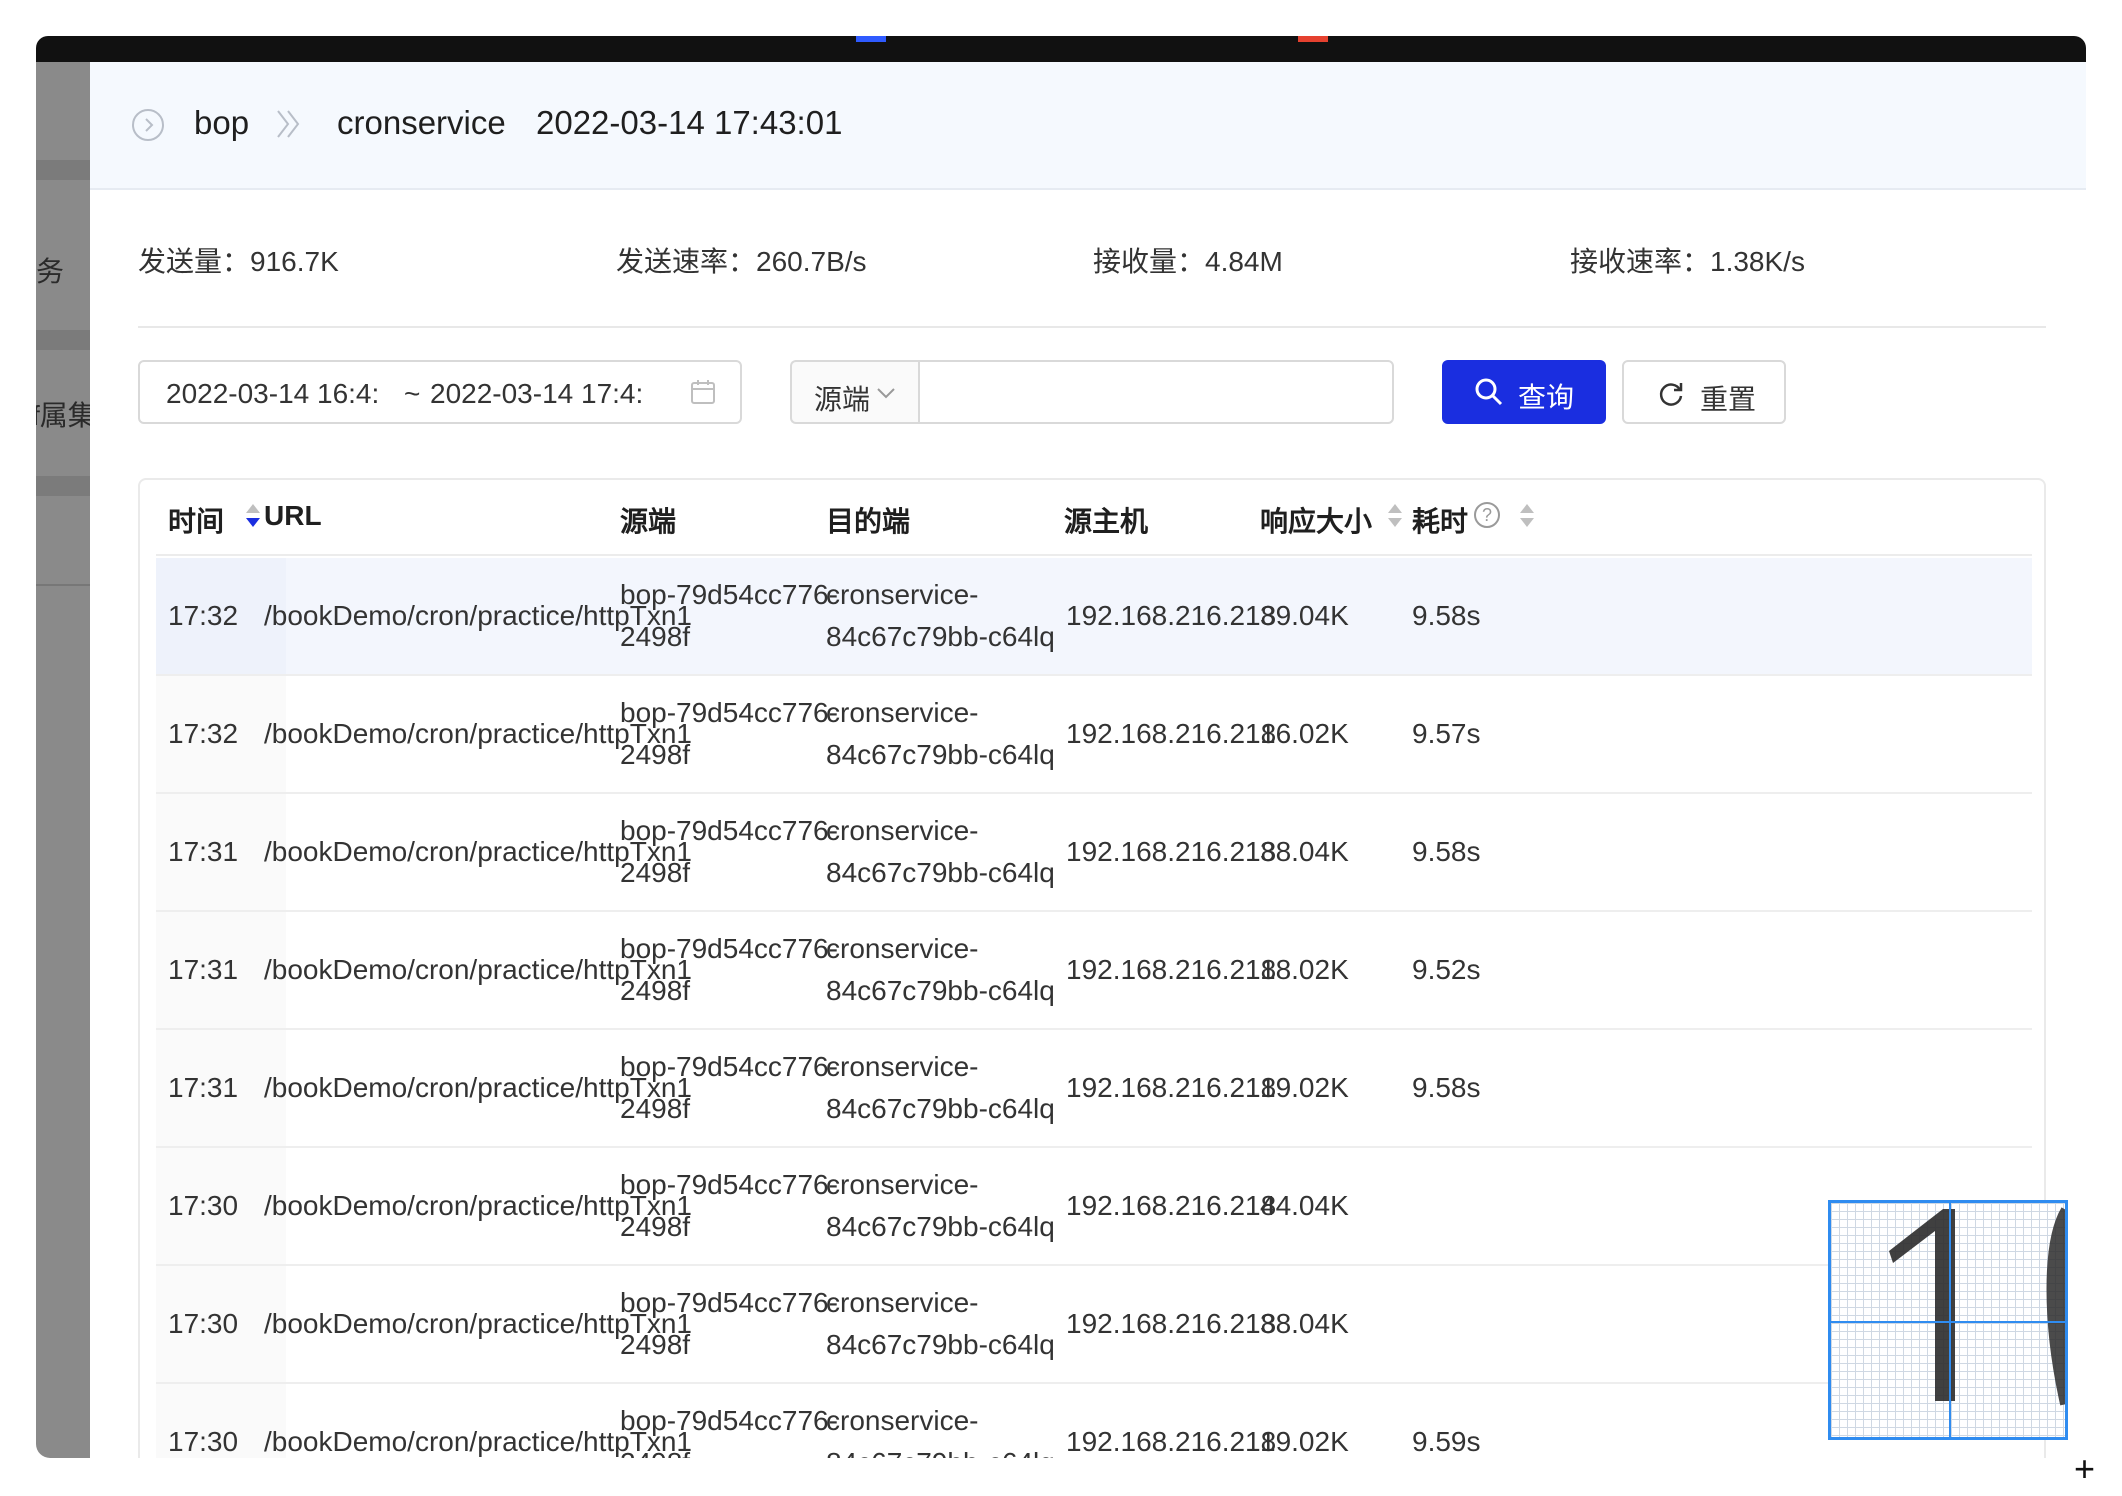 The image size is (2122, 1496). I want to click on response-size-cell: 16.02K, so click(1304, 733).